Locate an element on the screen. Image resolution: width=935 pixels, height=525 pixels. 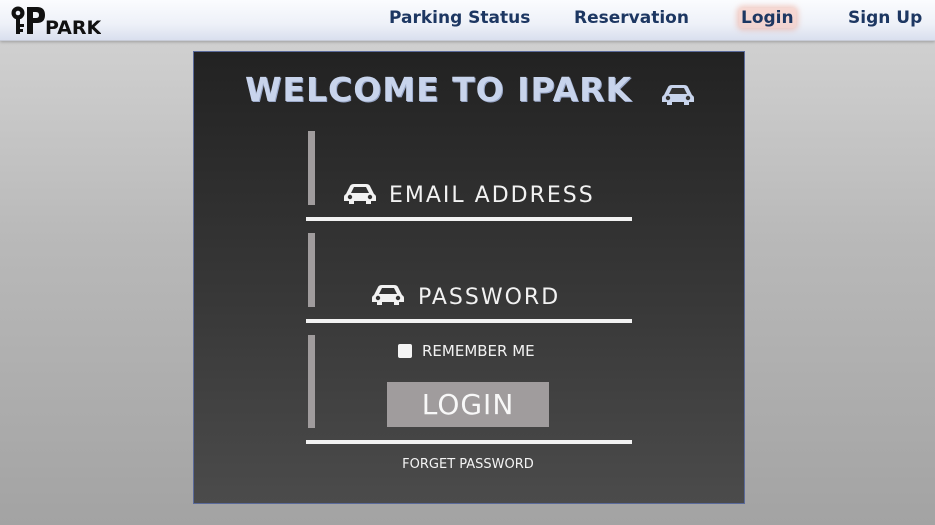
password-field-underline is located at coordinates (469, 321).